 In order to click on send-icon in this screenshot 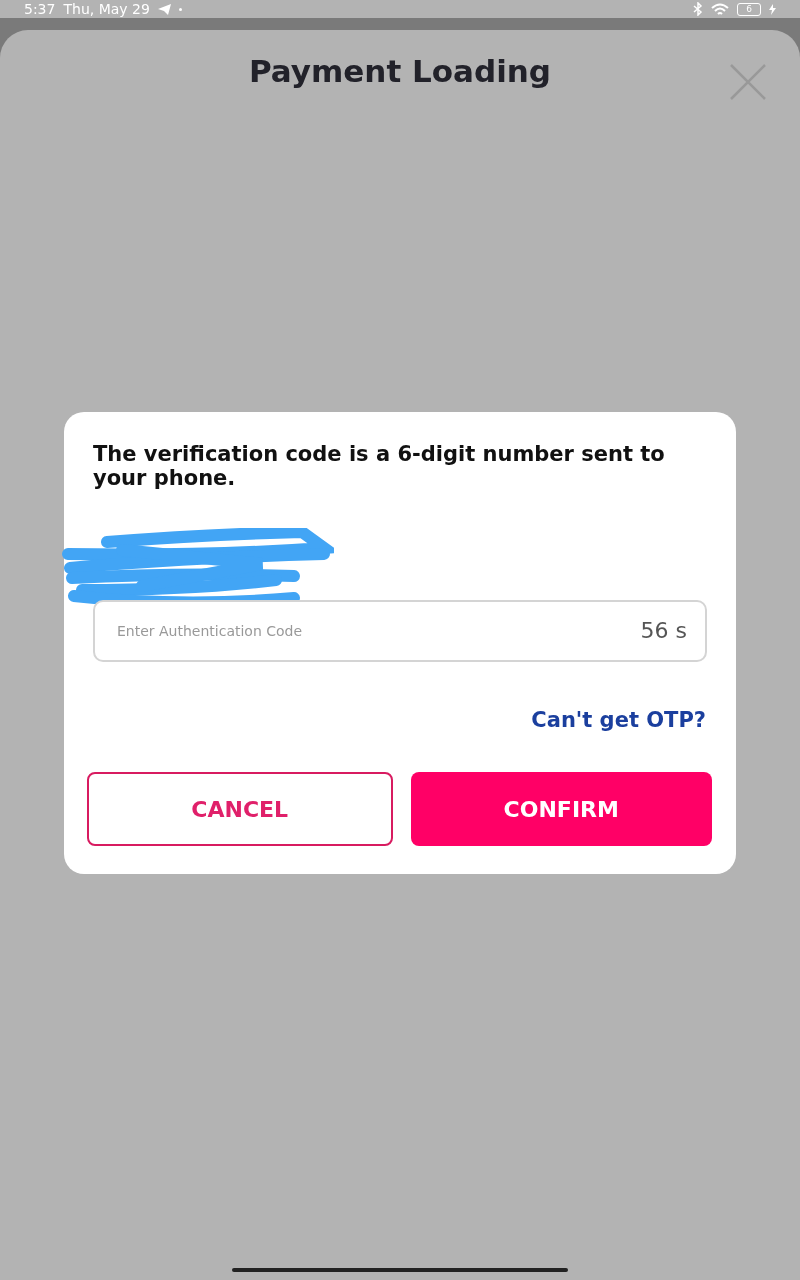, I will do `click(164, 9)`.